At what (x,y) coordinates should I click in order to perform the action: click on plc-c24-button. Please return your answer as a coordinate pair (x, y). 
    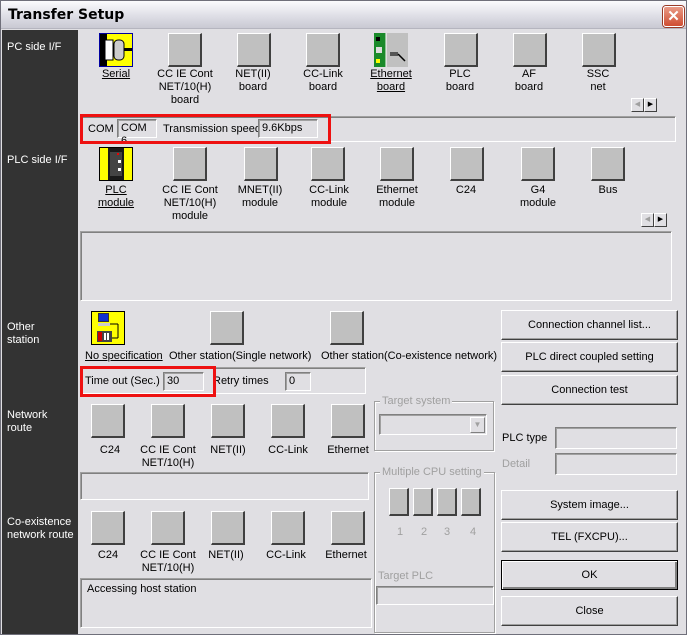
    Looking at the image, I should click on (467, 164).